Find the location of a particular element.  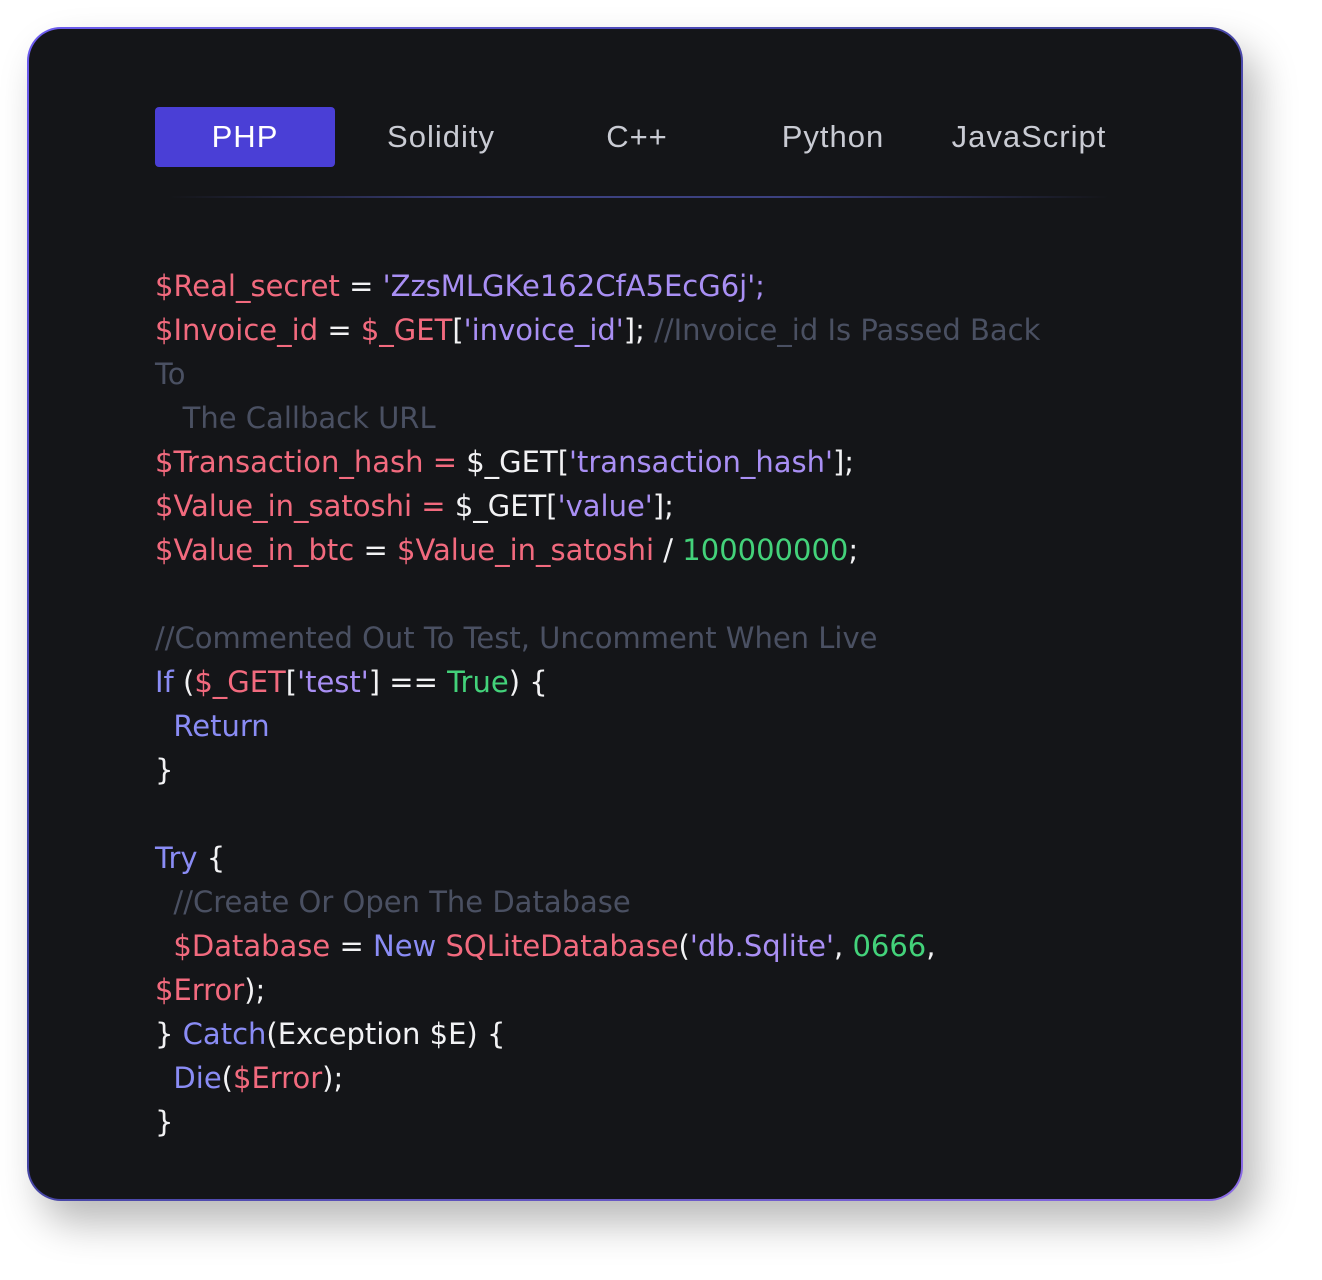

code-comment: //Create Or Open The Database is located at coordinates (393, 902).